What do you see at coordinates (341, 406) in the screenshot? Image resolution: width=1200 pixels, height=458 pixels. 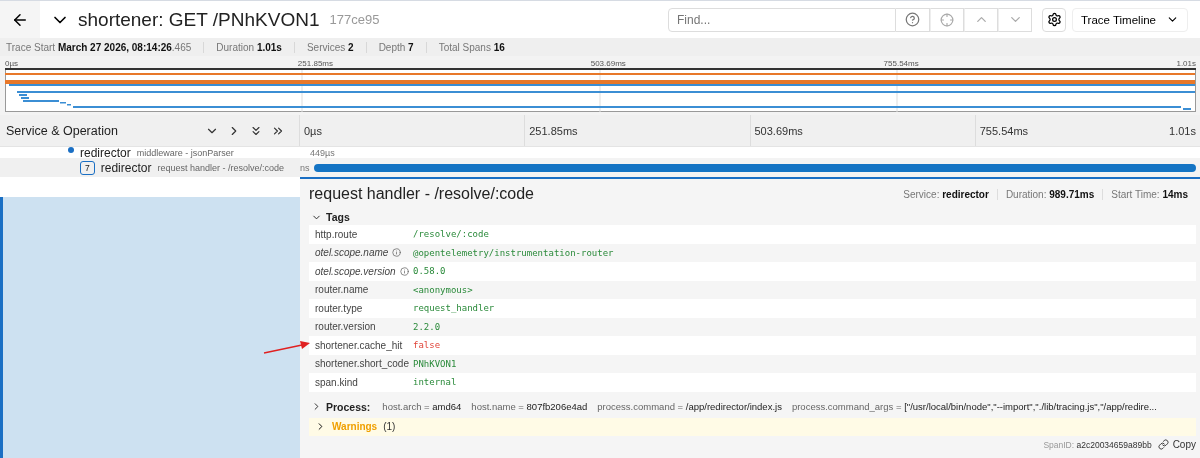 I see `process-toggle: Process:` at bounding box center [341, 406].